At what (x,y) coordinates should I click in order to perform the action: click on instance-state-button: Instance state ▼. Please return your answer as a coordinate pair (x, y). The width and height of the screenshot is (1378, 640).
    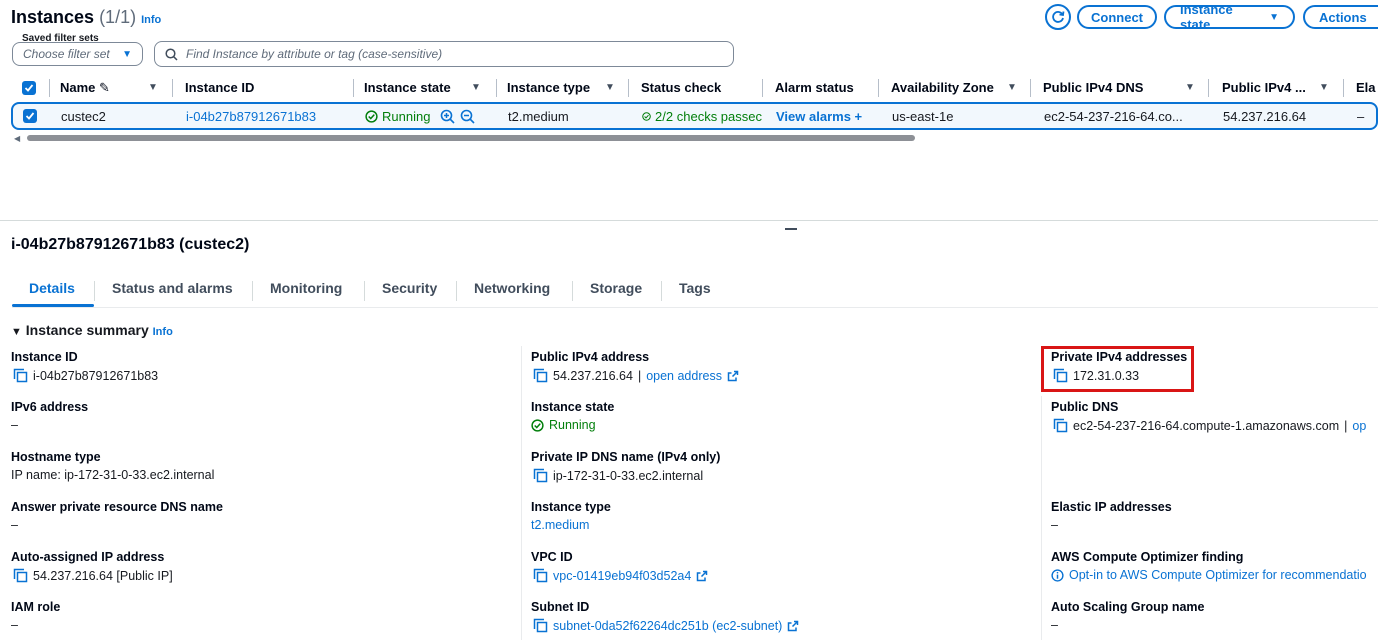
    Looking at the image, I should click on (1229, 17).